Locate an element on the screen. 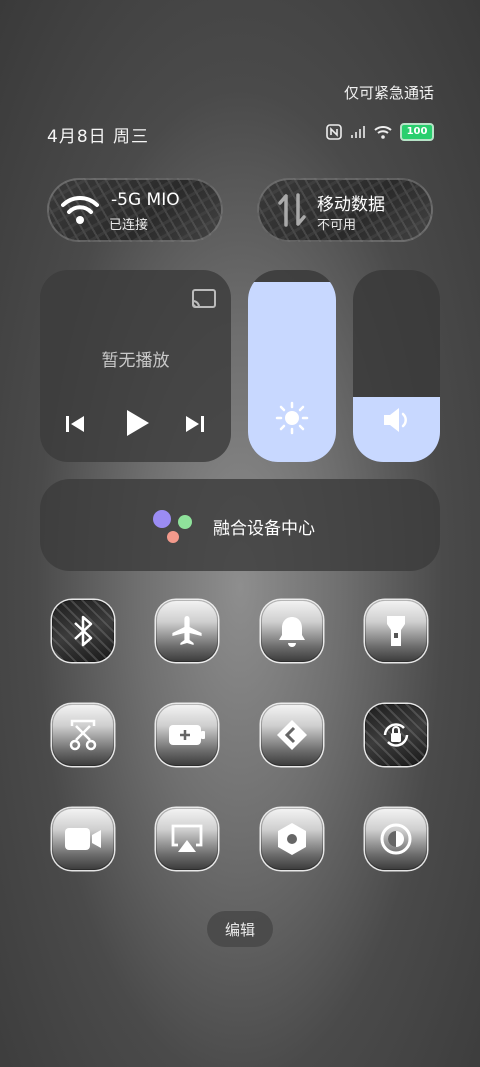  cast-toggle is located at coordinates (292, 735).